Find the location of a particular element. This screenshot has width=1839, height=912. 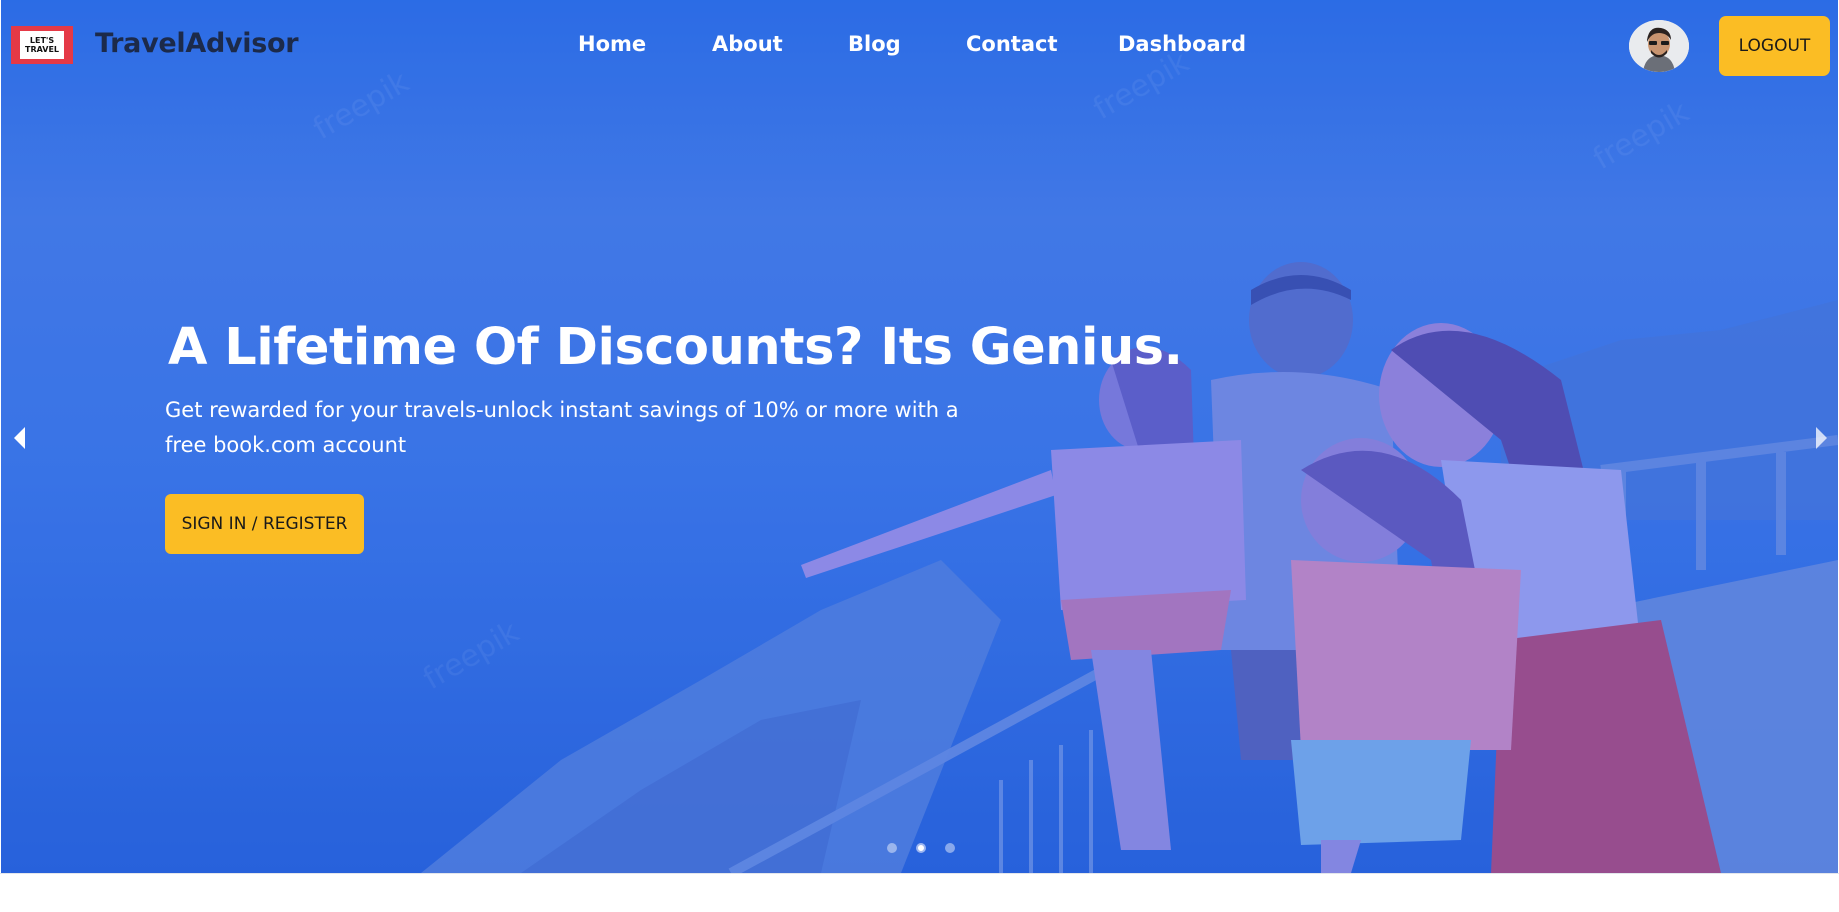

nav-link-blog: Blog is located at coordinates (874, 44).